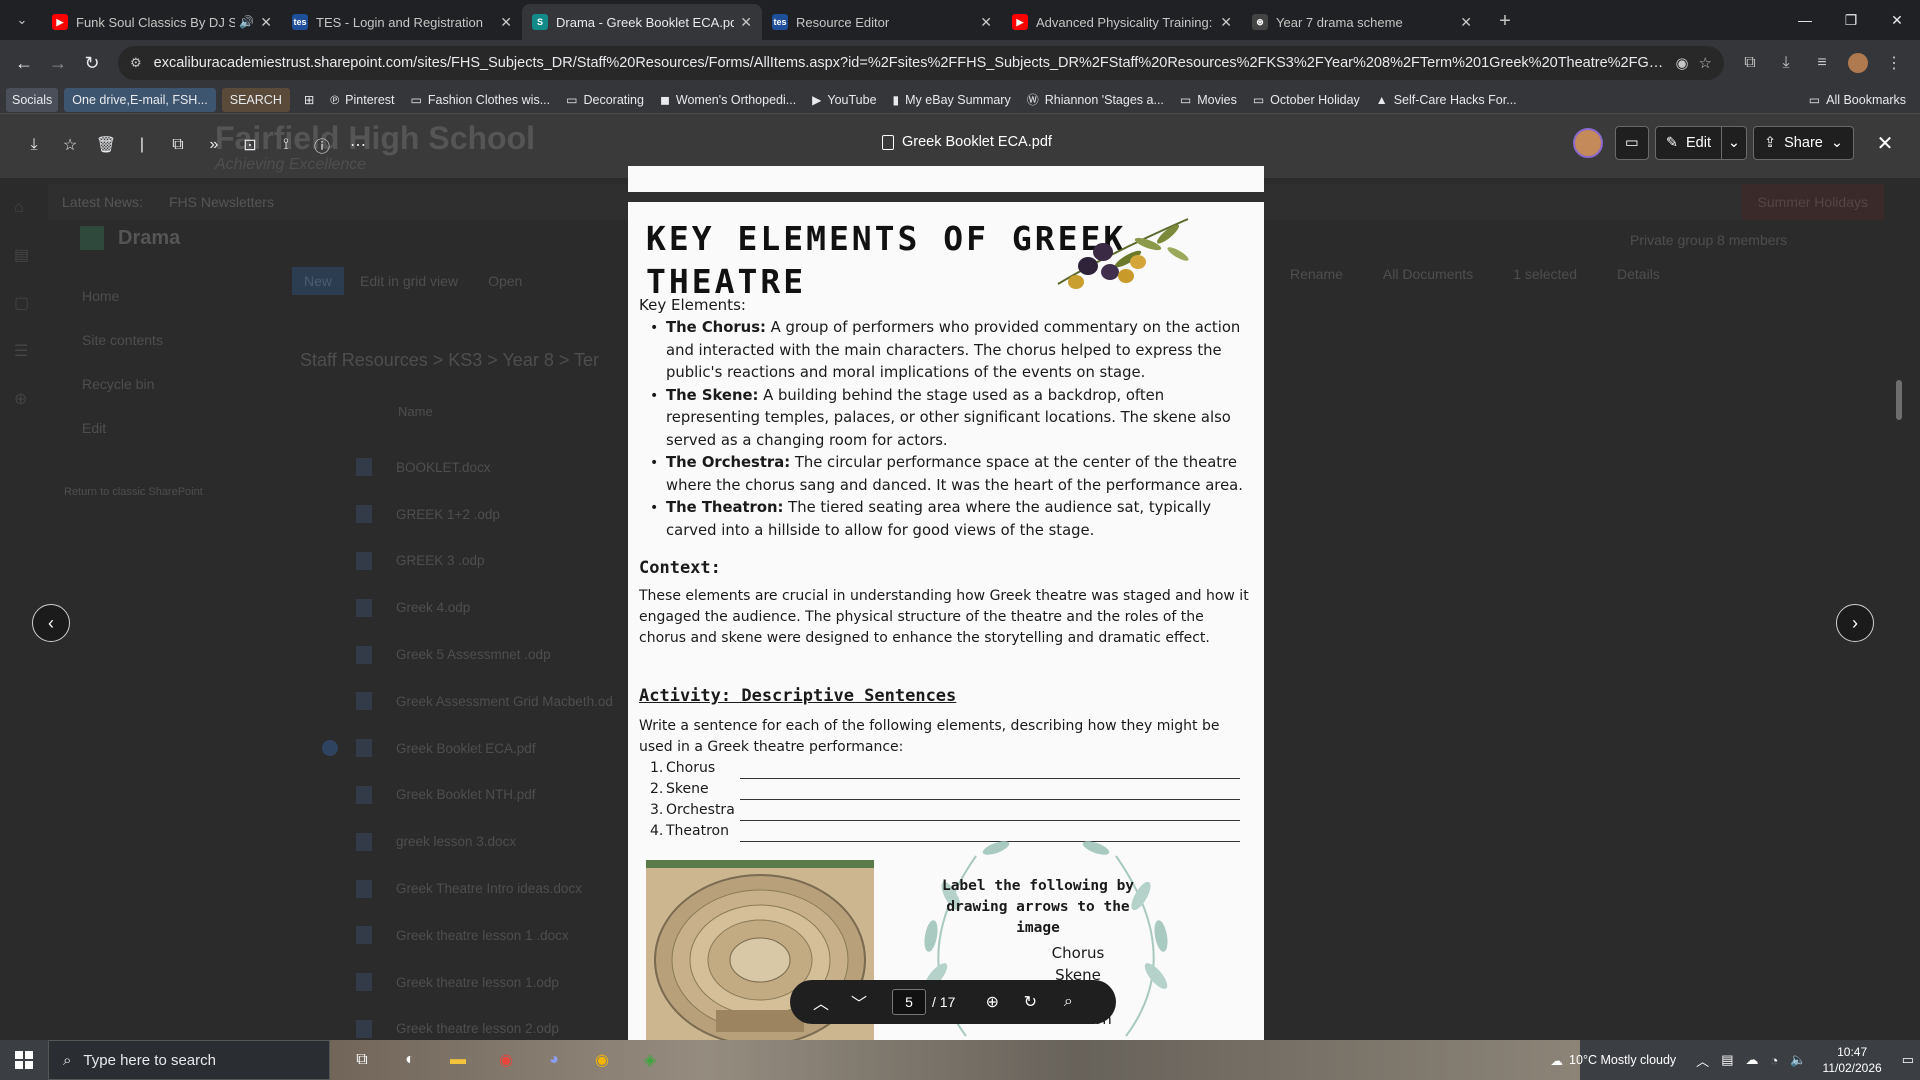 The height and width of the screenshot is (1080, 1920). Describe the element at coordinates (286, 145) in the screenshot. I see `pin-icon: ⟟` at that location.